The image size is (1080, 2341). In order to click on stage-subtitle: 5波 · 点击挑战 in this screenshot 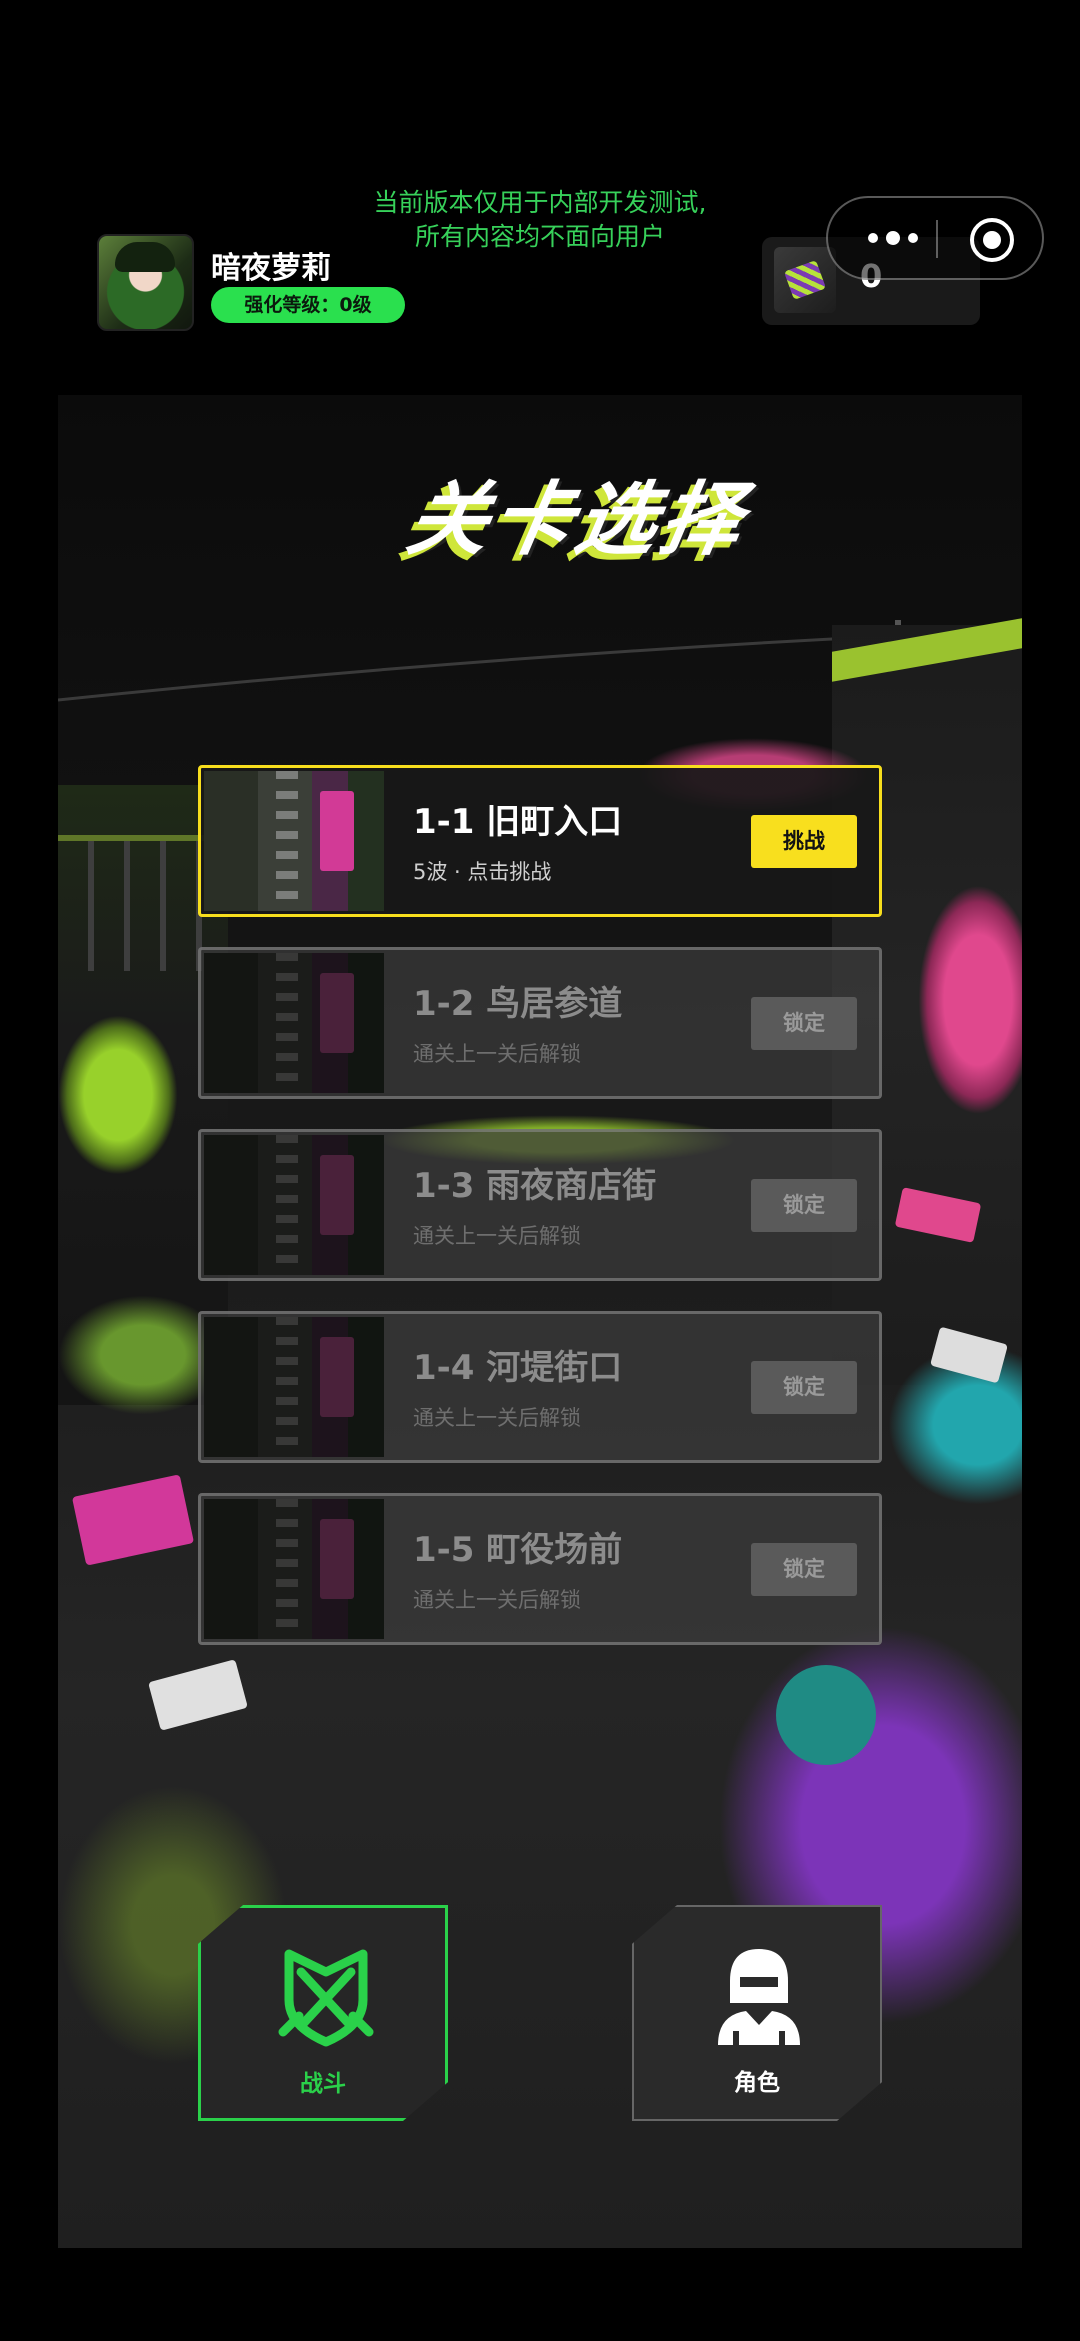, I will do `click(482, 872)`.